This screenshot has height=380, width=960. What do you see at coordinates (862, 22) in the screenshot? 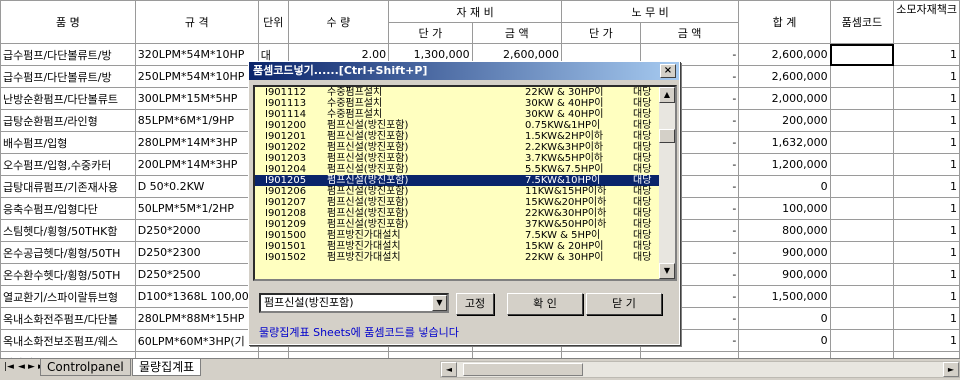
I see `header-code: 품셈코드` at bounding box center [862, 22].